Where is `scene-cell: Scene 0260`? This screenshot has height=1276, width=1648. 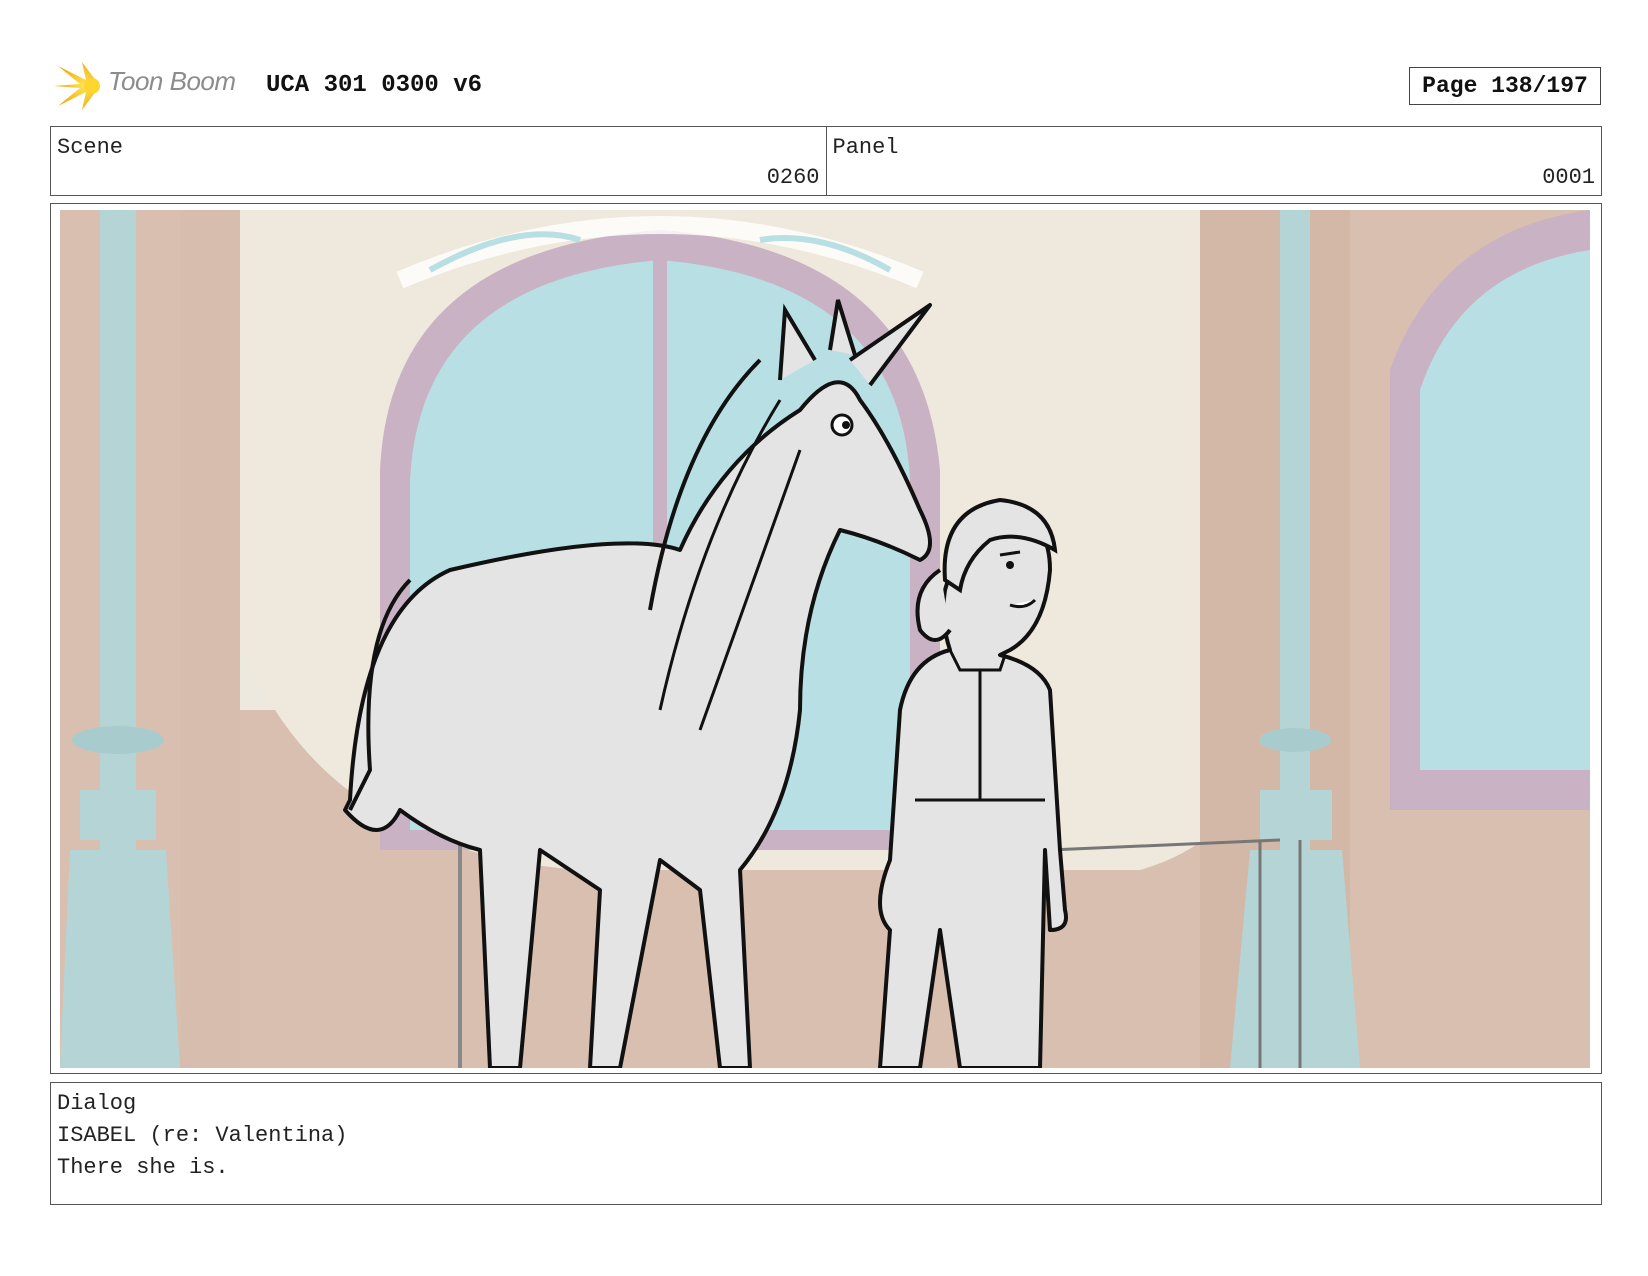 scene-cell: Scene 0260 is located at coordinates (438, 161).